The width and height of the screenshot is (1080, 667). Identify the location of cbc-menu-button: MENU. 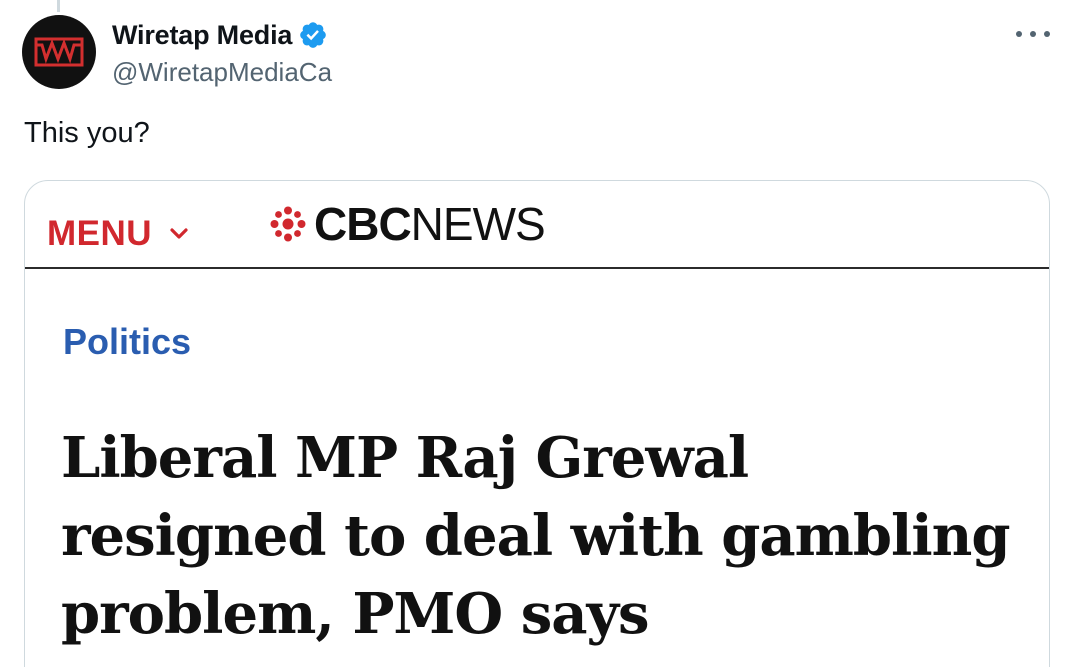
(117, 234).